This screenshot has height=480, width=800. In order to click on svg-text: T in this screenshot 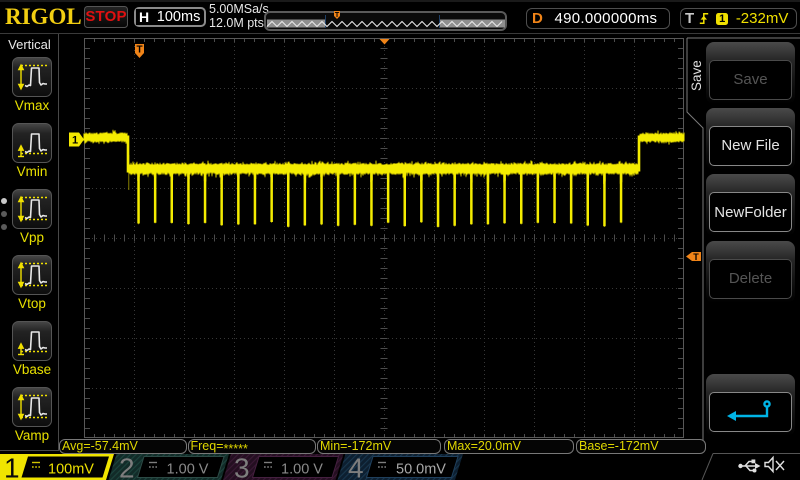, I will do `click(140, 50)`.